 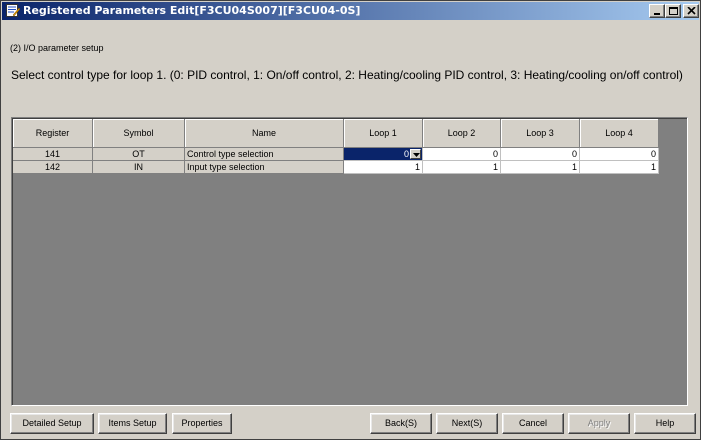 I want to click on loop4-value-cell: 1, so click(x=619, y=167).